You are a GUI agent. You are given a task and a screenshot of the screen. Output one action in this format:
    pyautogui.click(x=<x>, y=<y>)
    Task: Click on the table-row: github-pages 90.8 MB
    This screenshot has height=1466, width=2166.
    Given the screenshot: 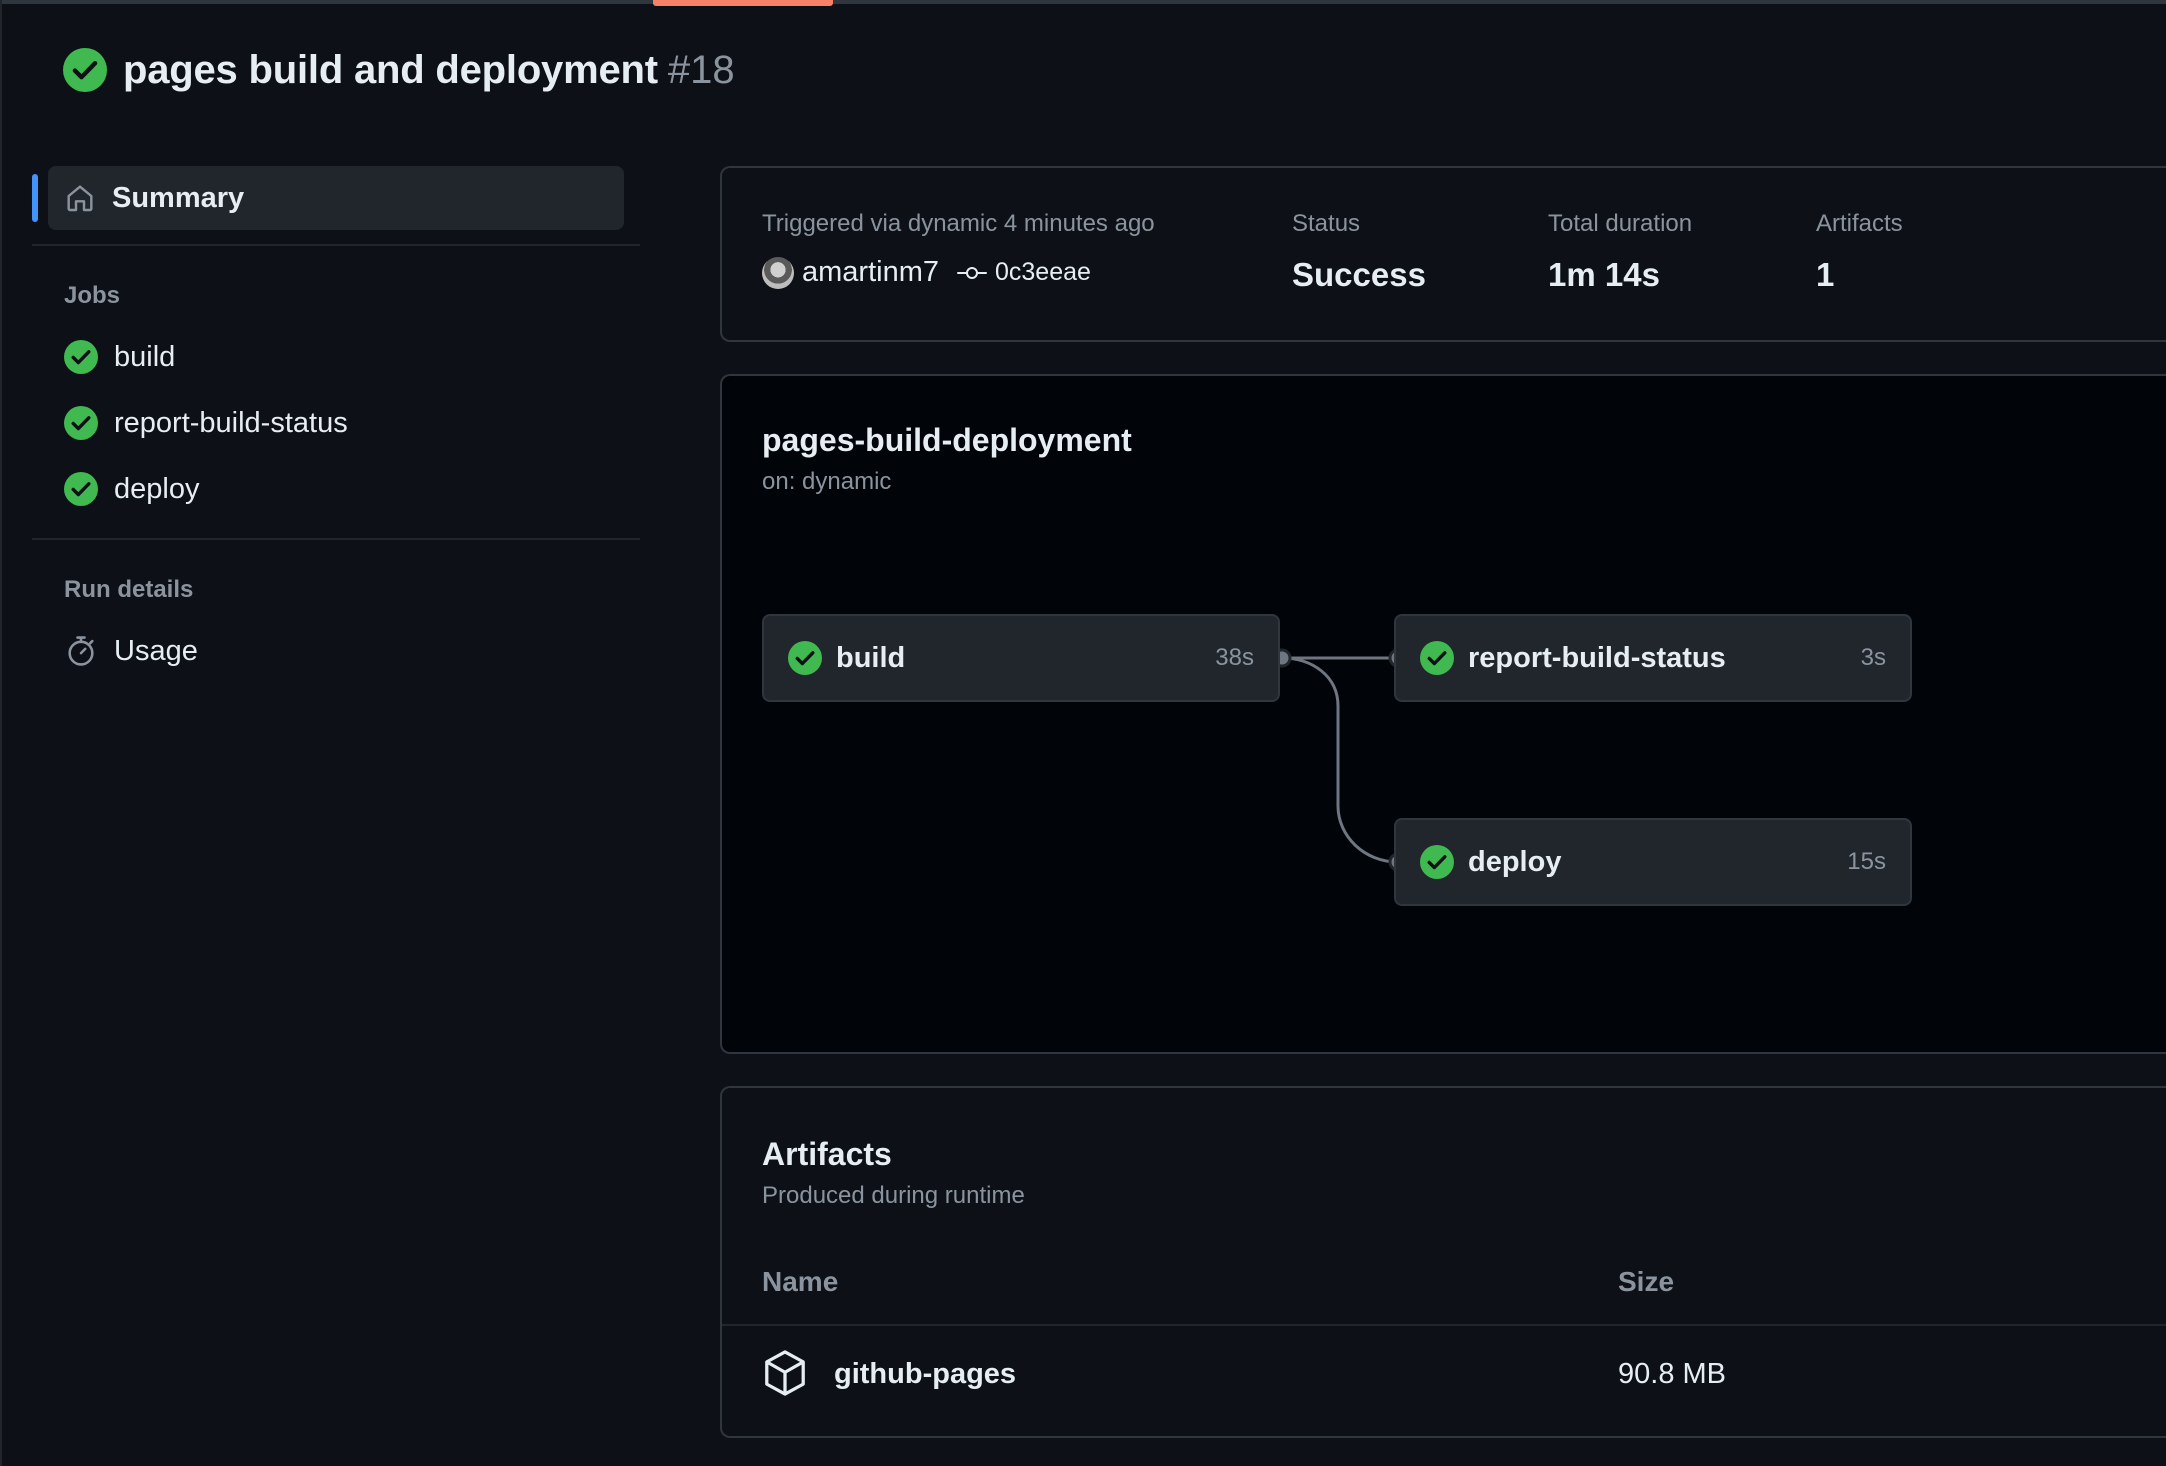 What is the action you would take?
    pyautogui.click(x=1444, y=1374)
    